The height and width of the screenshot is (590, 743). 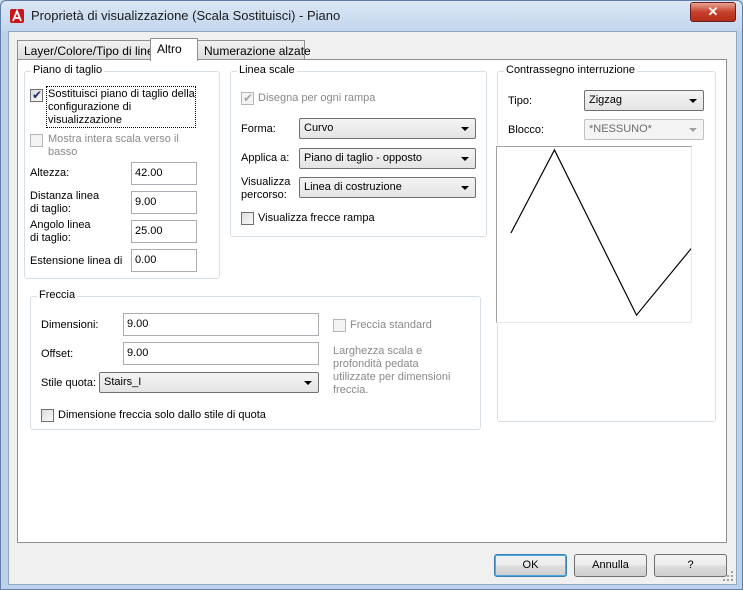 I want to click on override-cut-plane-label-line2: configurazione di, so click(x=90, y=107).